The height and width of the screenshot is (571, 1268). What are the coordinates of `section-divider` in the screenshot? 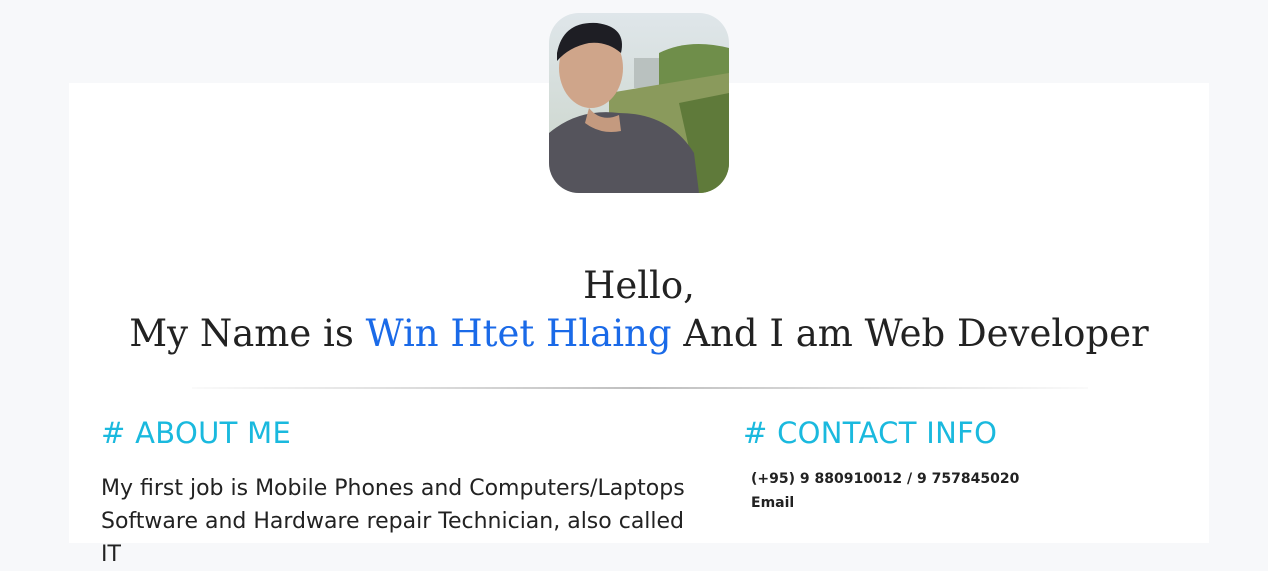 It's located at (640, 388).